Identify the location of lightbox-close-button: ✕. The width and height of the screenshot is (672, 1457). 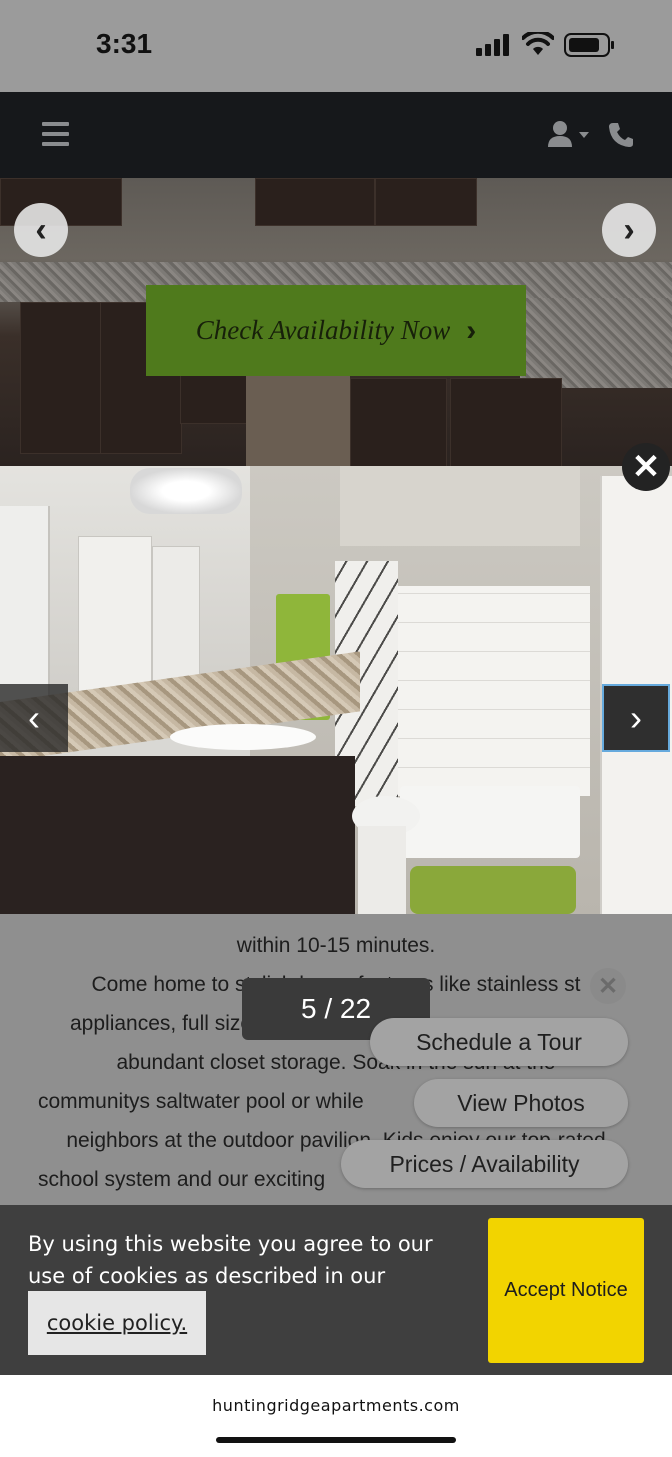
(646, 467).